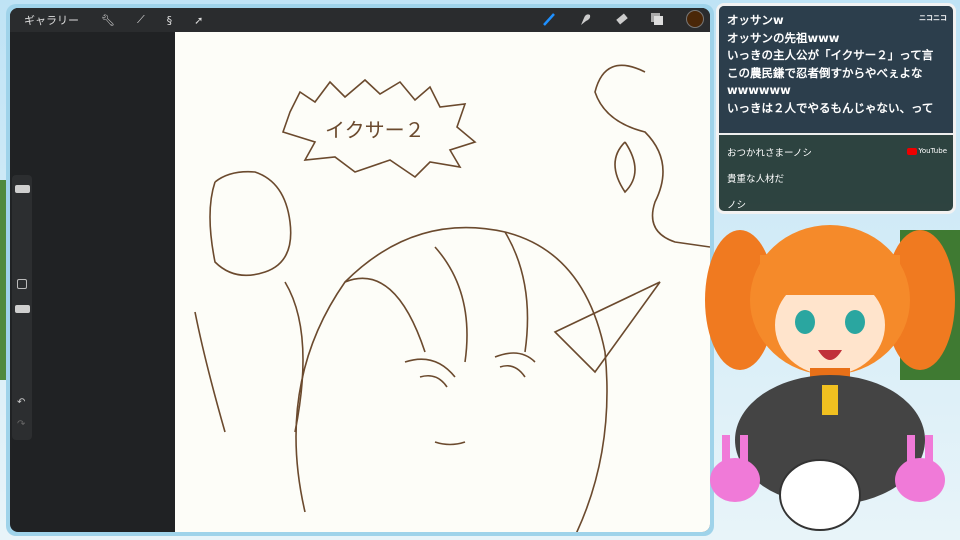  Describe the element at coordinates (108, 20) in the screenshot. I see `wrench-icon: 🔧︎` at that location.